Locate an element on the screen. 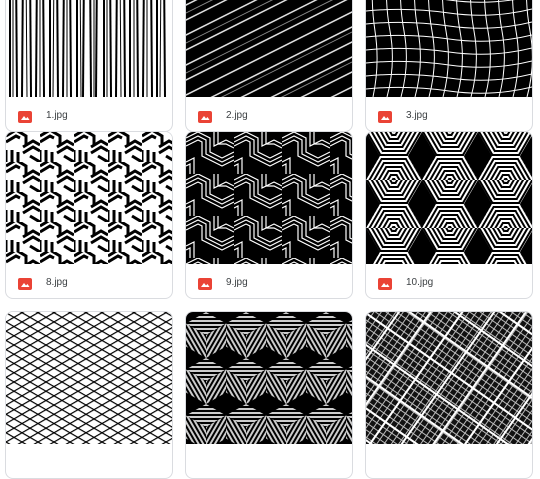 The height and width of the screenshot is (479, 540). thumbnail-vertical-streaks is located at coordinates (89, 48).